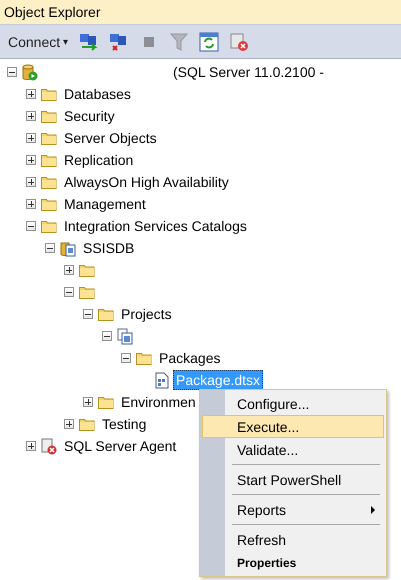 Image resolution: width=401 pixels, height=580 pixels. Describe the element at coordinates (38, 42) in the screenshot. I see `connect-button: Connect ▾` at that location.